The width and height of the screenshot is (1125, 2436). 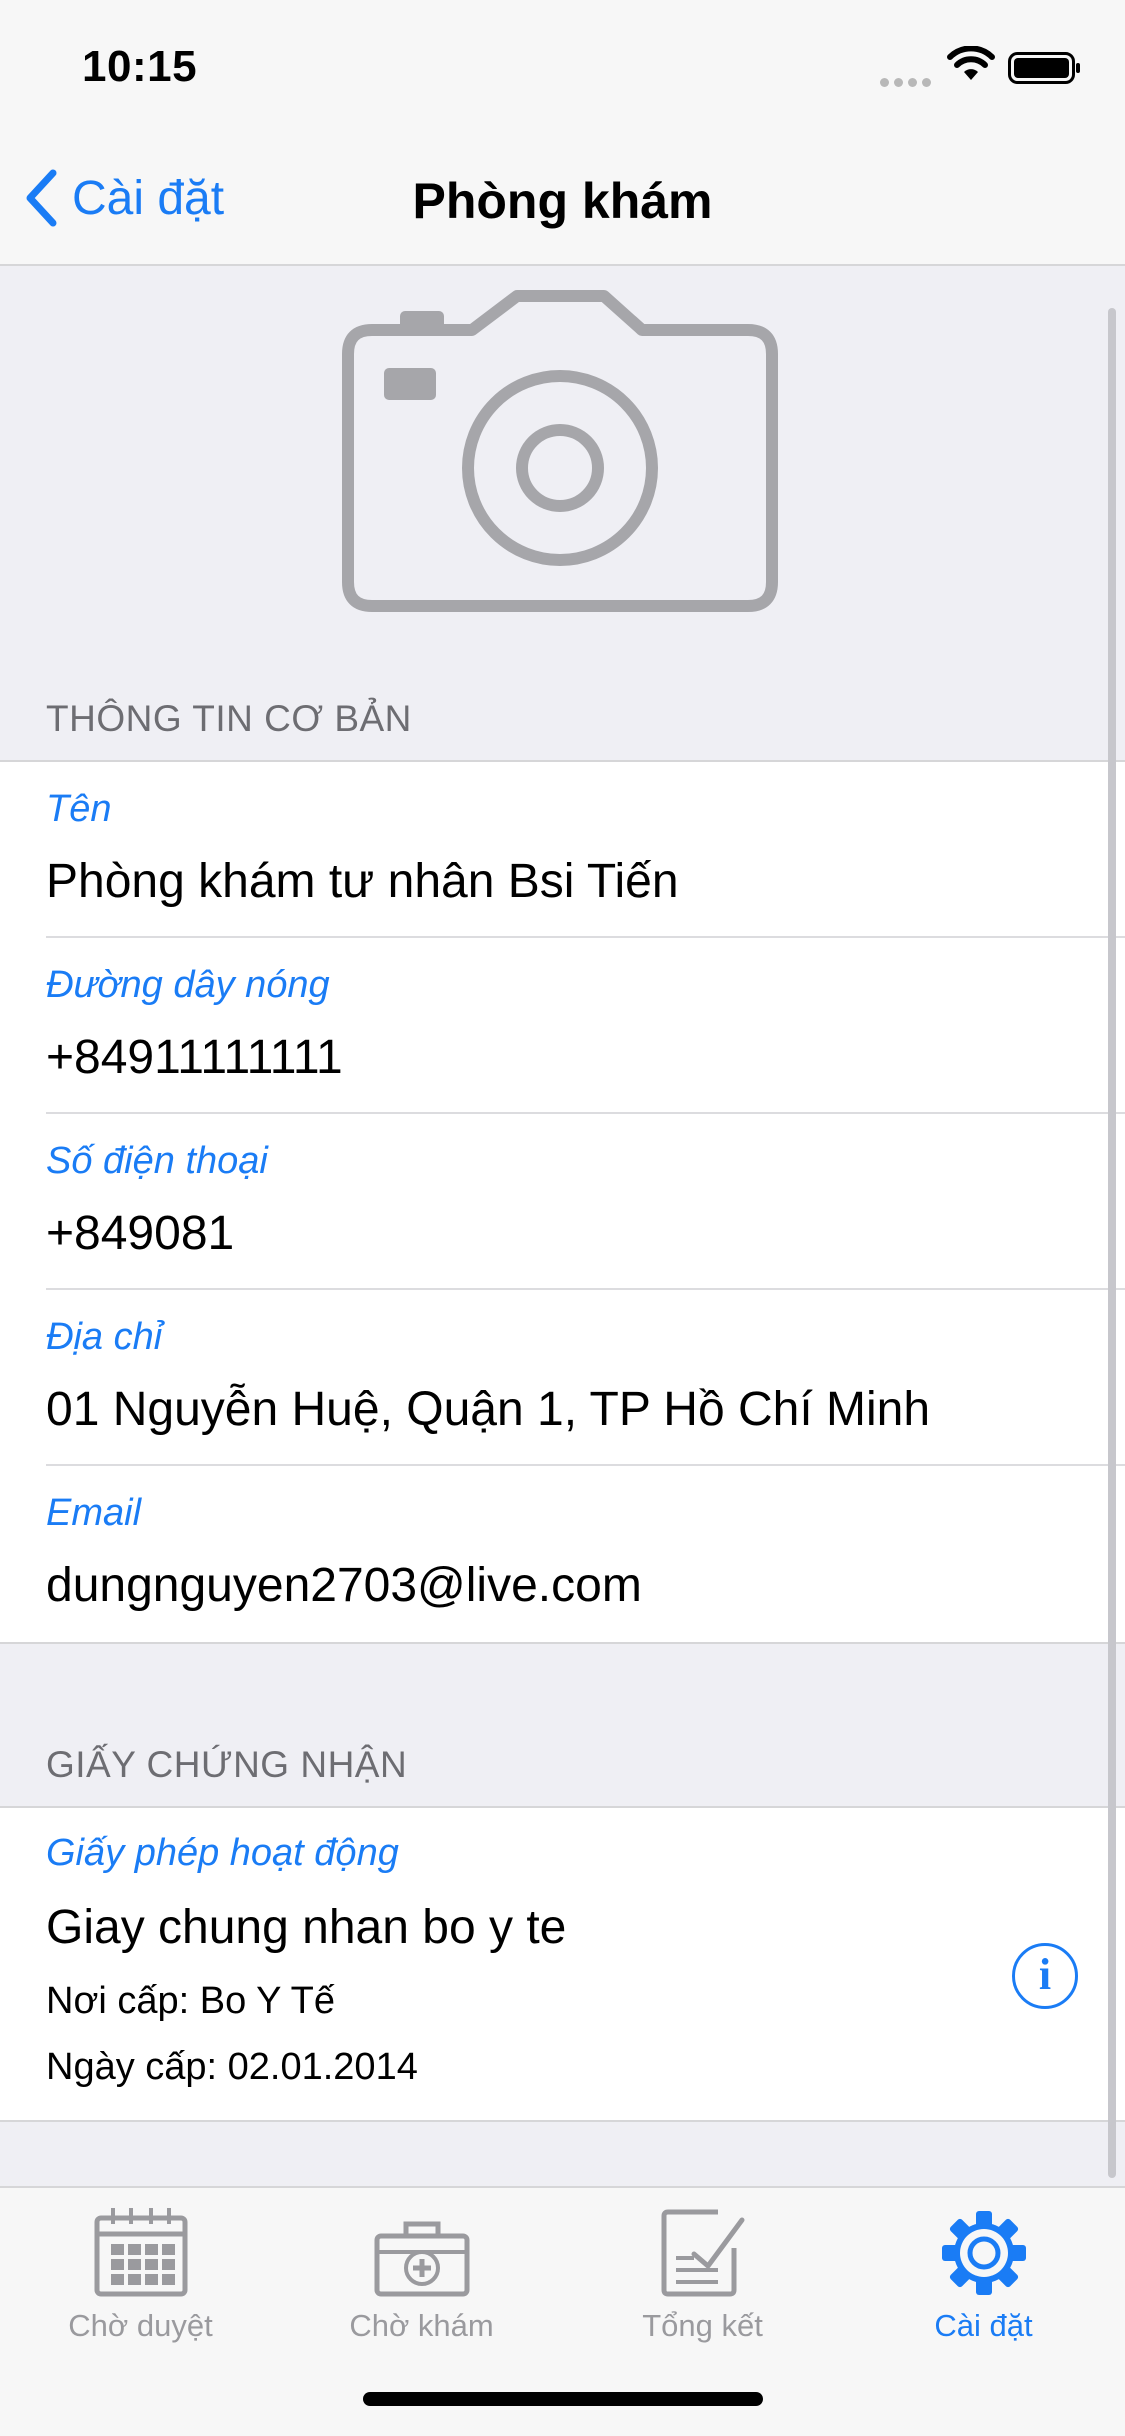 What do you see at coordinates (104, 1337) in the screenshot?
I see `field-address-label: Địa chỉ` at bounding box center [104, 1337].